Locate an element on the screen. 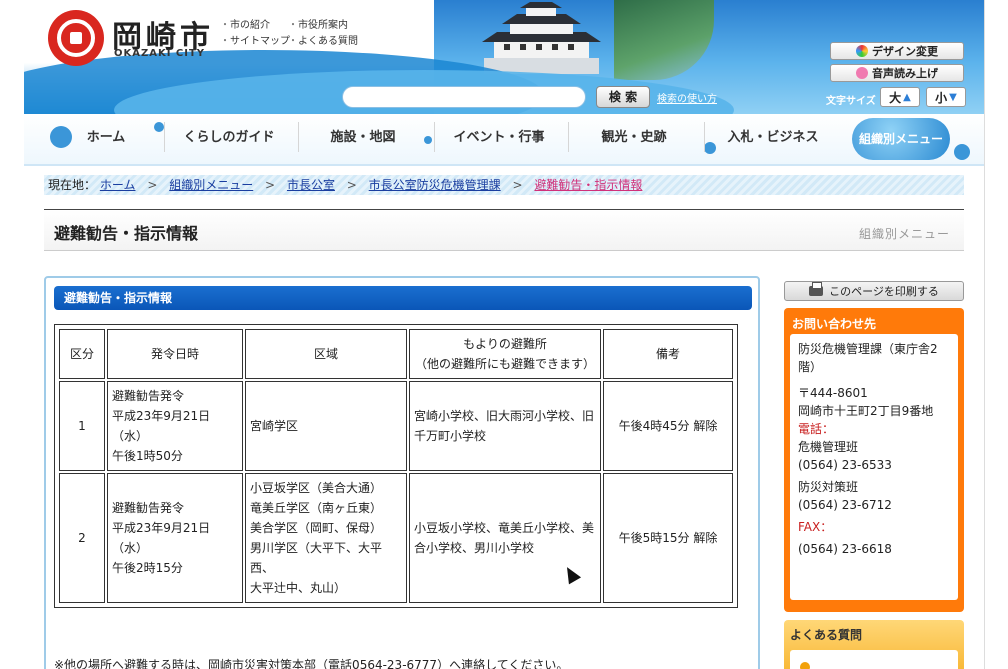  contact-line2-name: 防災対策班 is located at coordinates (828, 487).